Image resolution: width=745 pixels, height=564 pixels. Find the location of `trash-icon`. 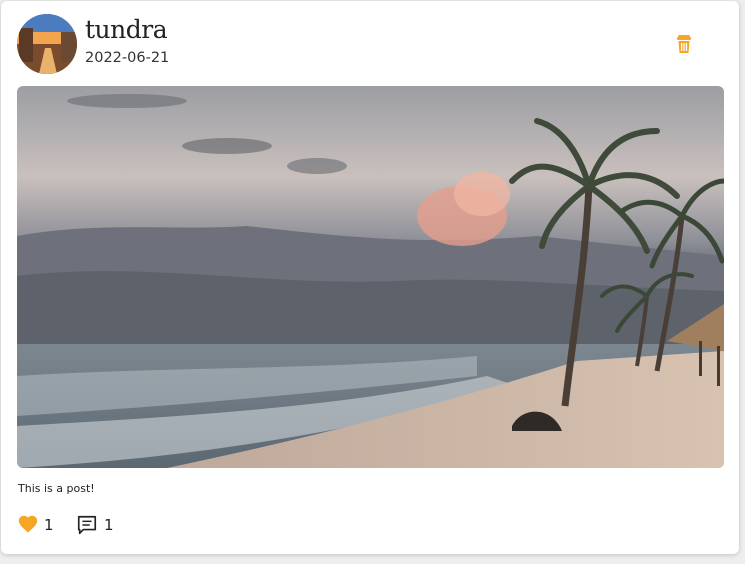

trash-icon is located at coordinates (684, 44).